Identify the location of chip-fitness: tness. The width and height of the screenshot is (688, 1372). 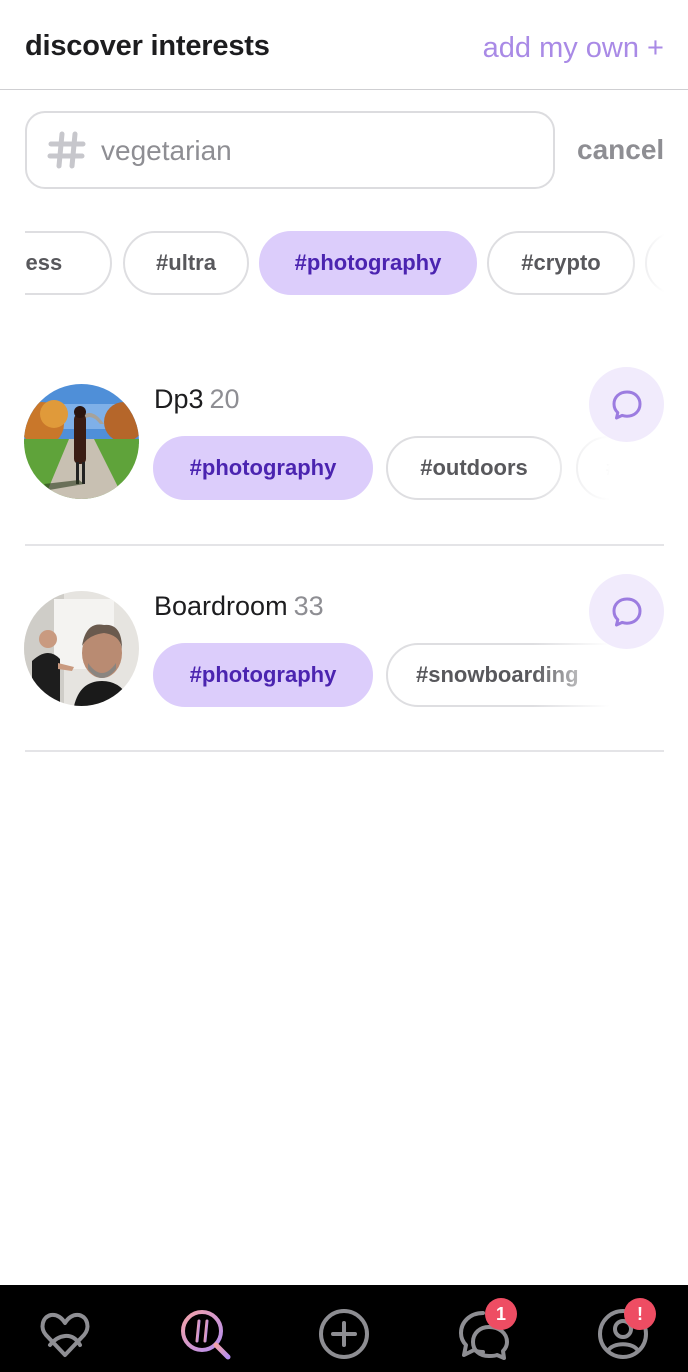
(68, 263).